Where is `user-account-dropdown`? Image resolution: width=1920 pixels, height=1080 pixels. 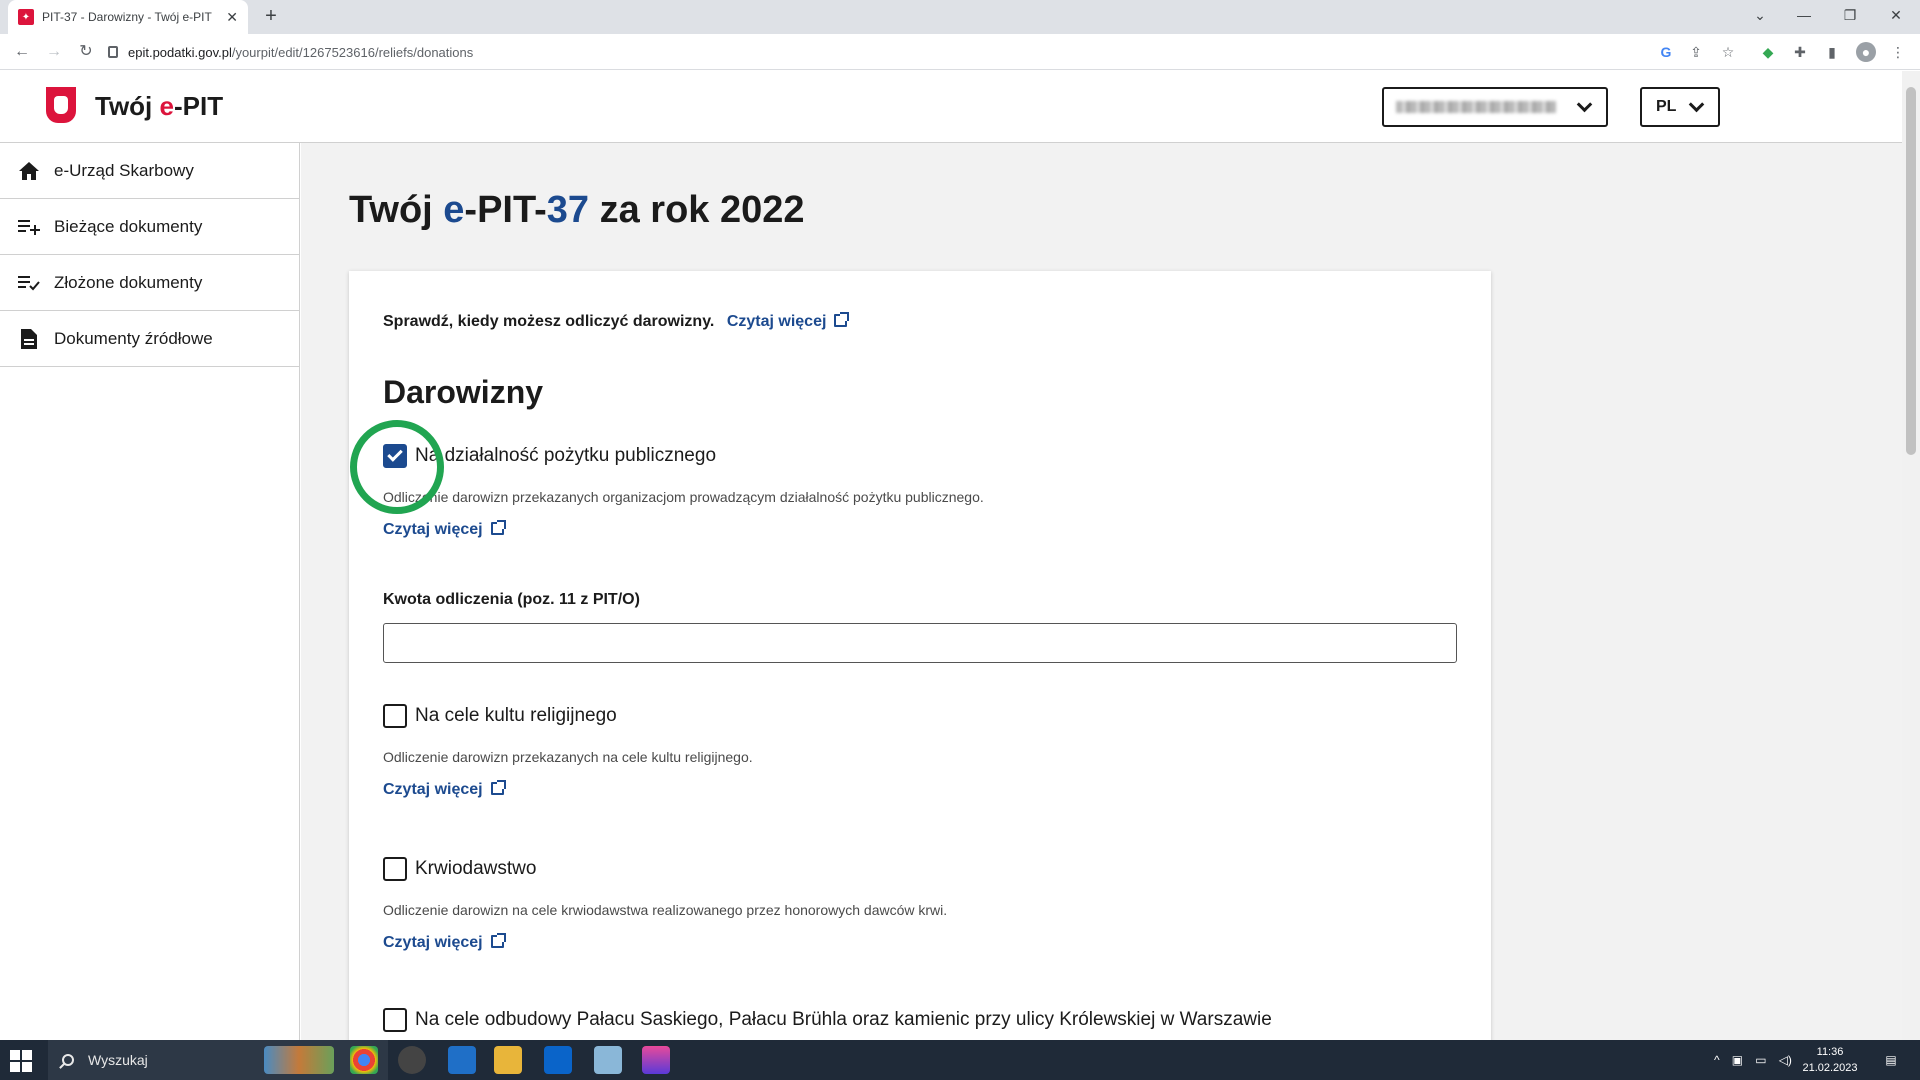 user-account-dropdown is located at coordinates (1495, 107).